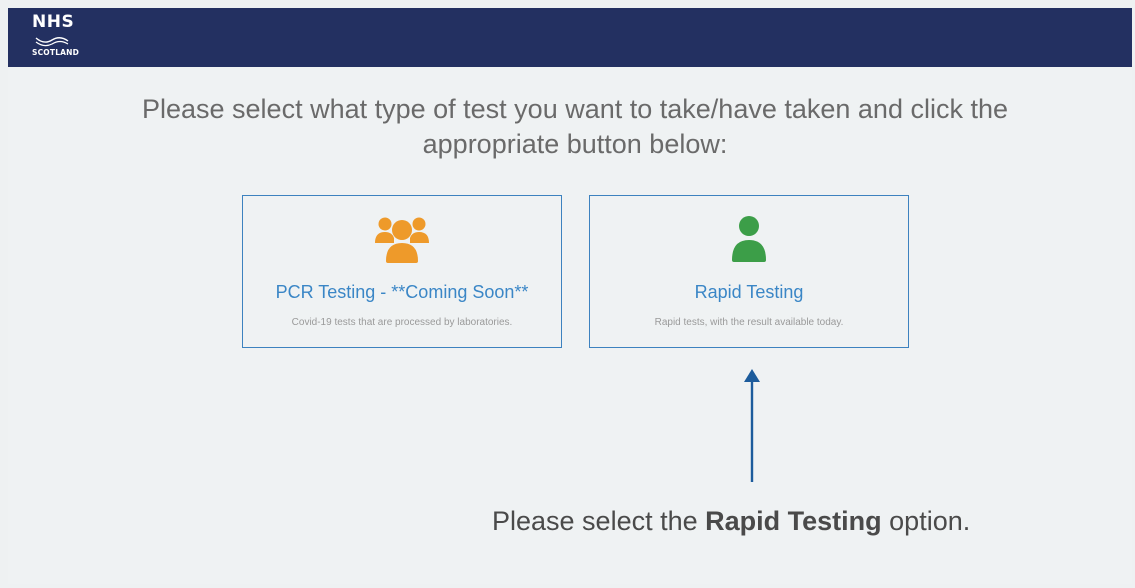 The height and width of the screenshot is (588, 1135). I want to click on instruction-prefix: Please select the, so click(599, 521).